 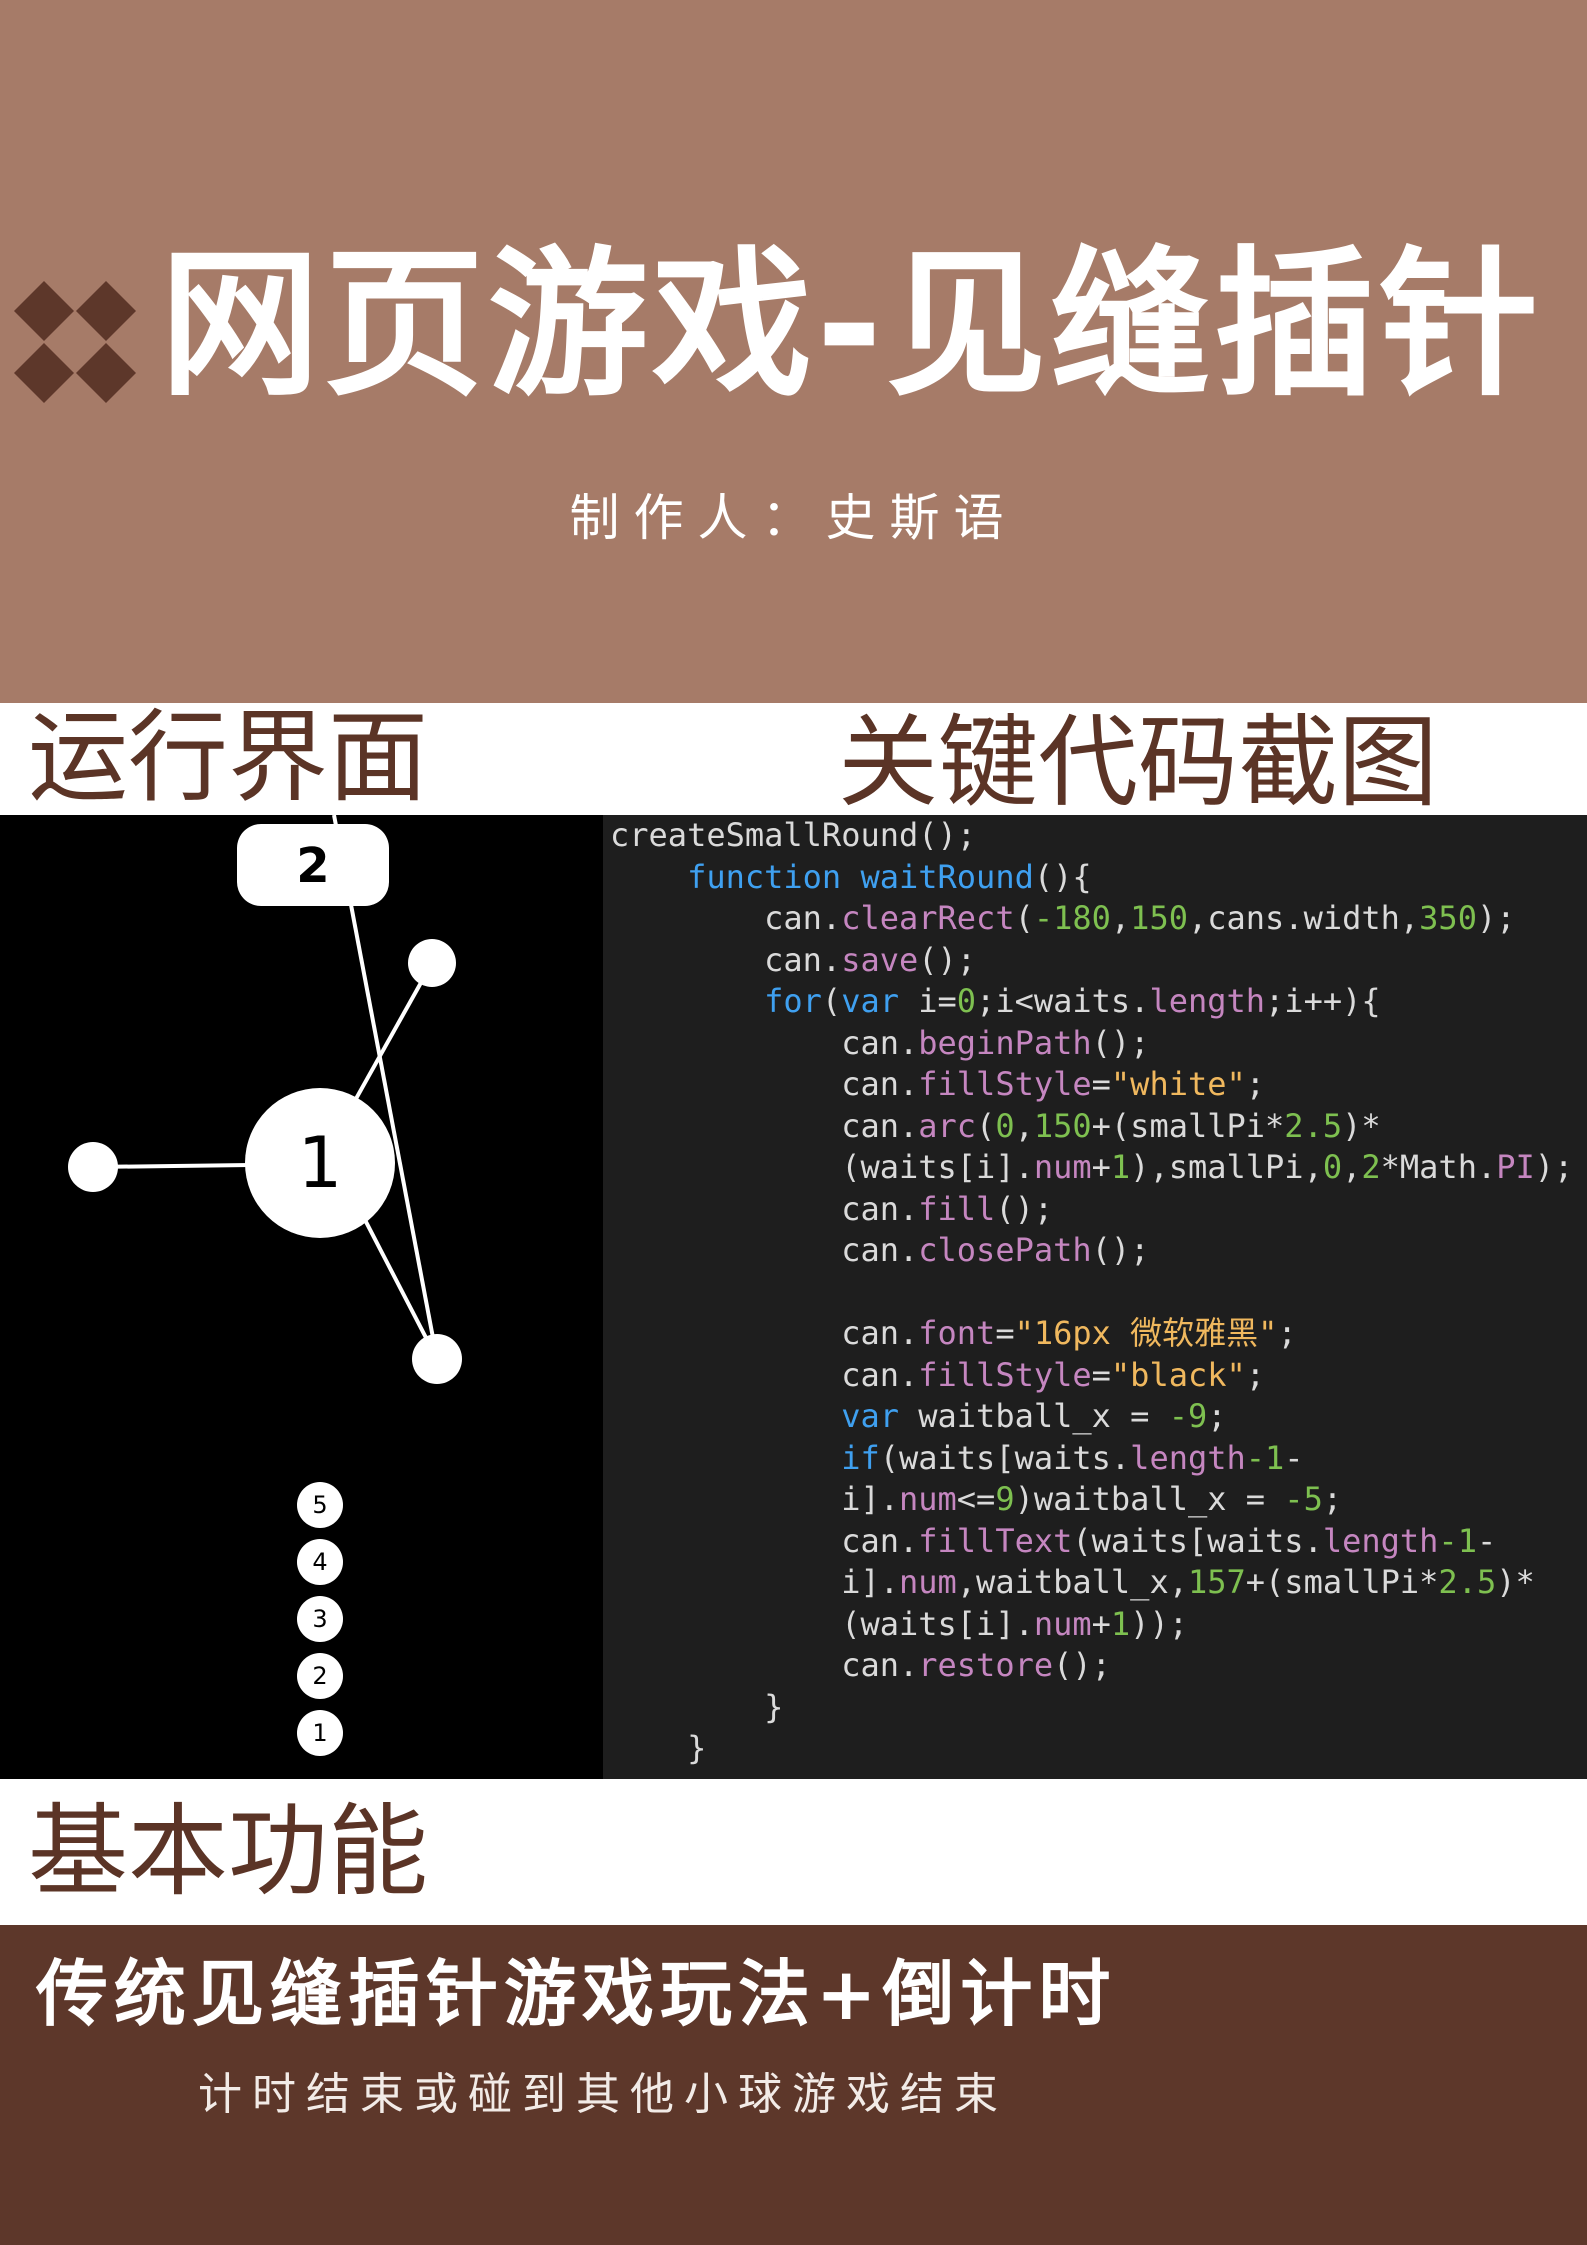 I want to click on queue-ball-label: 5, so click(x=319, y=1505).